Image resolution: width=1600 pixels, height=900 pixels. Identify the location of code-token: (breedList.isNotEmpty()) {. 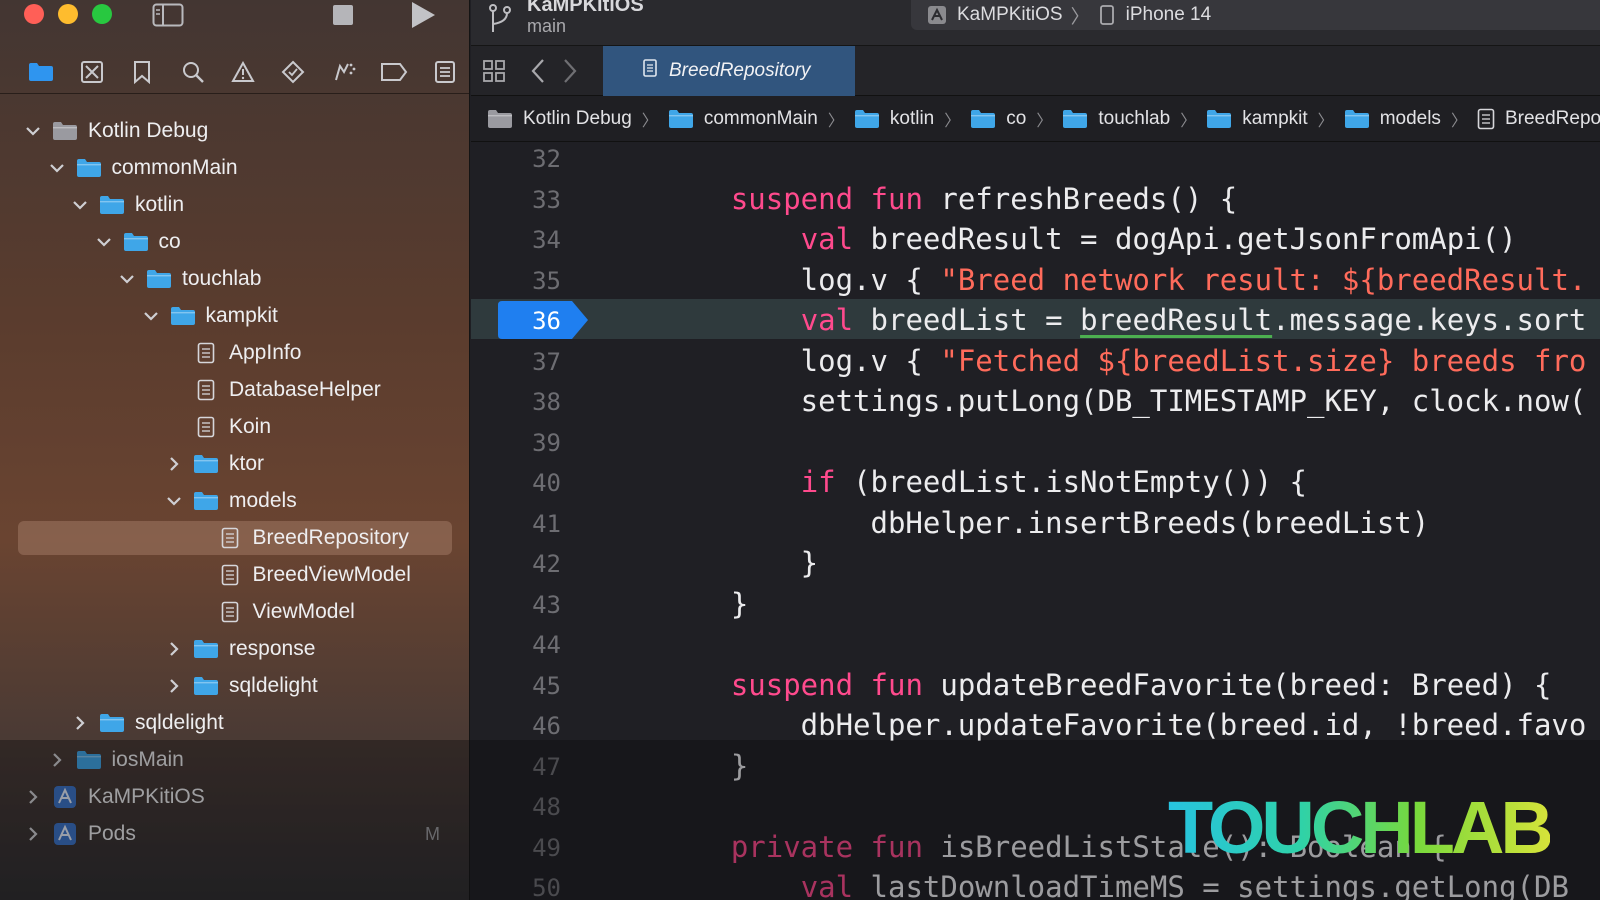
(1071, 482).